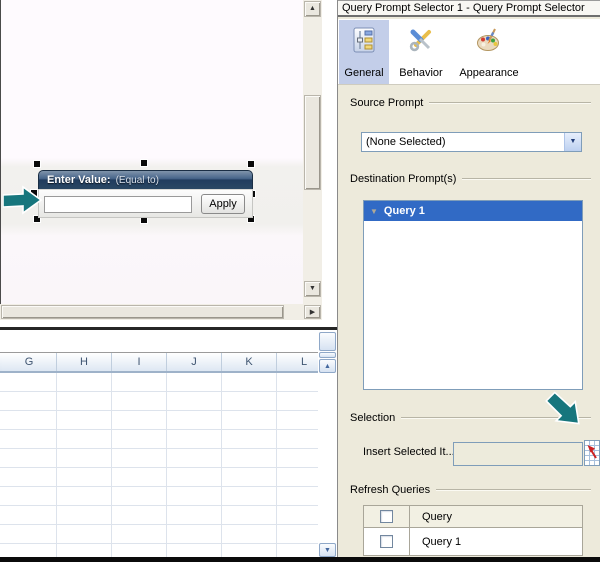  I want to click on column-header: H, so click(84, 362).